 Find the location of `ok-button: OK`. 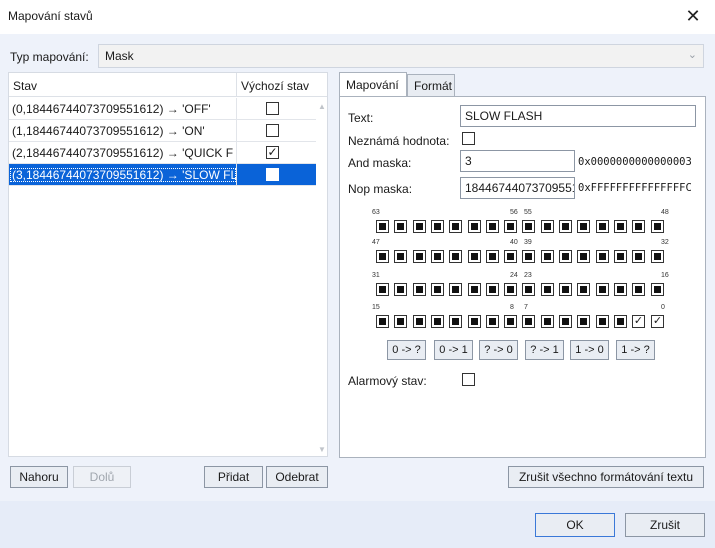

ok-button: OK is located at coordinates (575, 525).